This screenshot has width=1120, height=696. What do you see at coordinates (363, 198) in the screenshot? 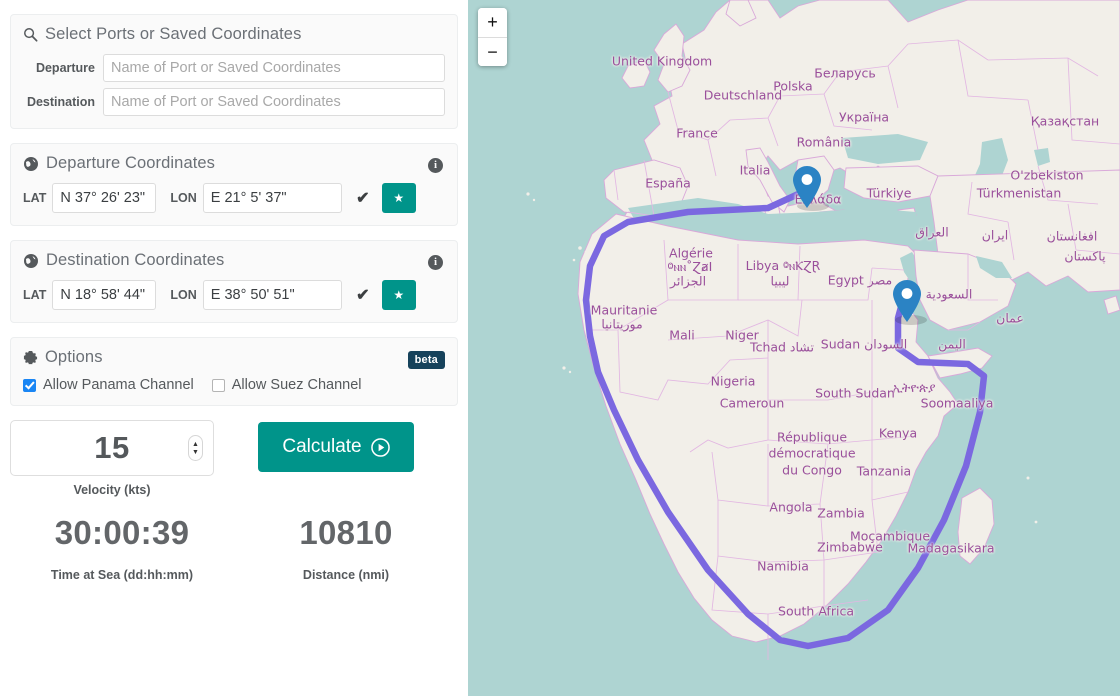
I see `departure-valid-check-icon: ✔` at bounding box center [363, 198].